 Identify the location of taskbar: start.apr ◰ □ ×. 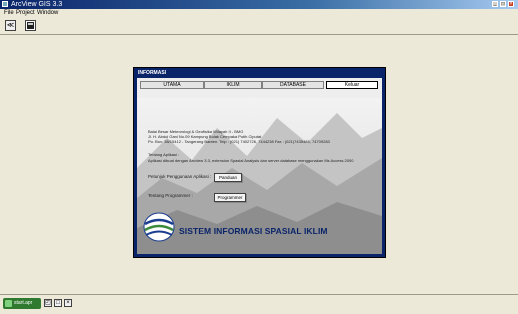
(259, 304).